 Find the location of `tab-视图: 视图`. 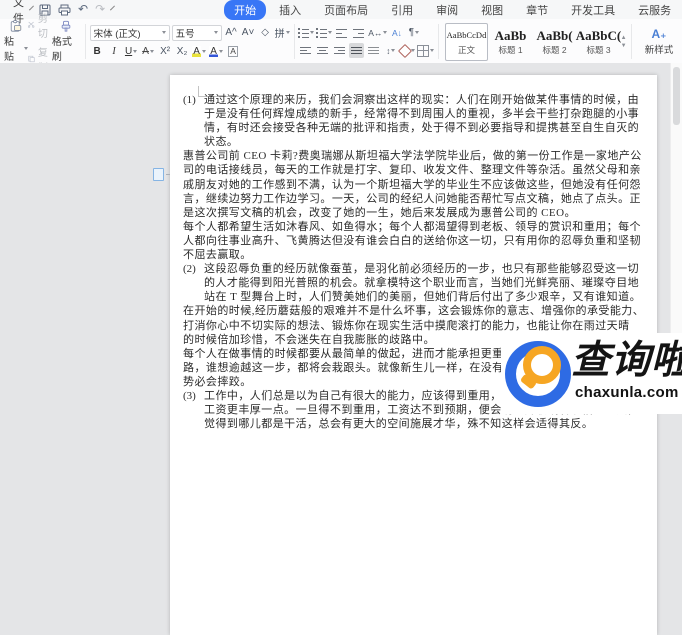

tab-视图: 视图 is located at coordinates (492, 10).